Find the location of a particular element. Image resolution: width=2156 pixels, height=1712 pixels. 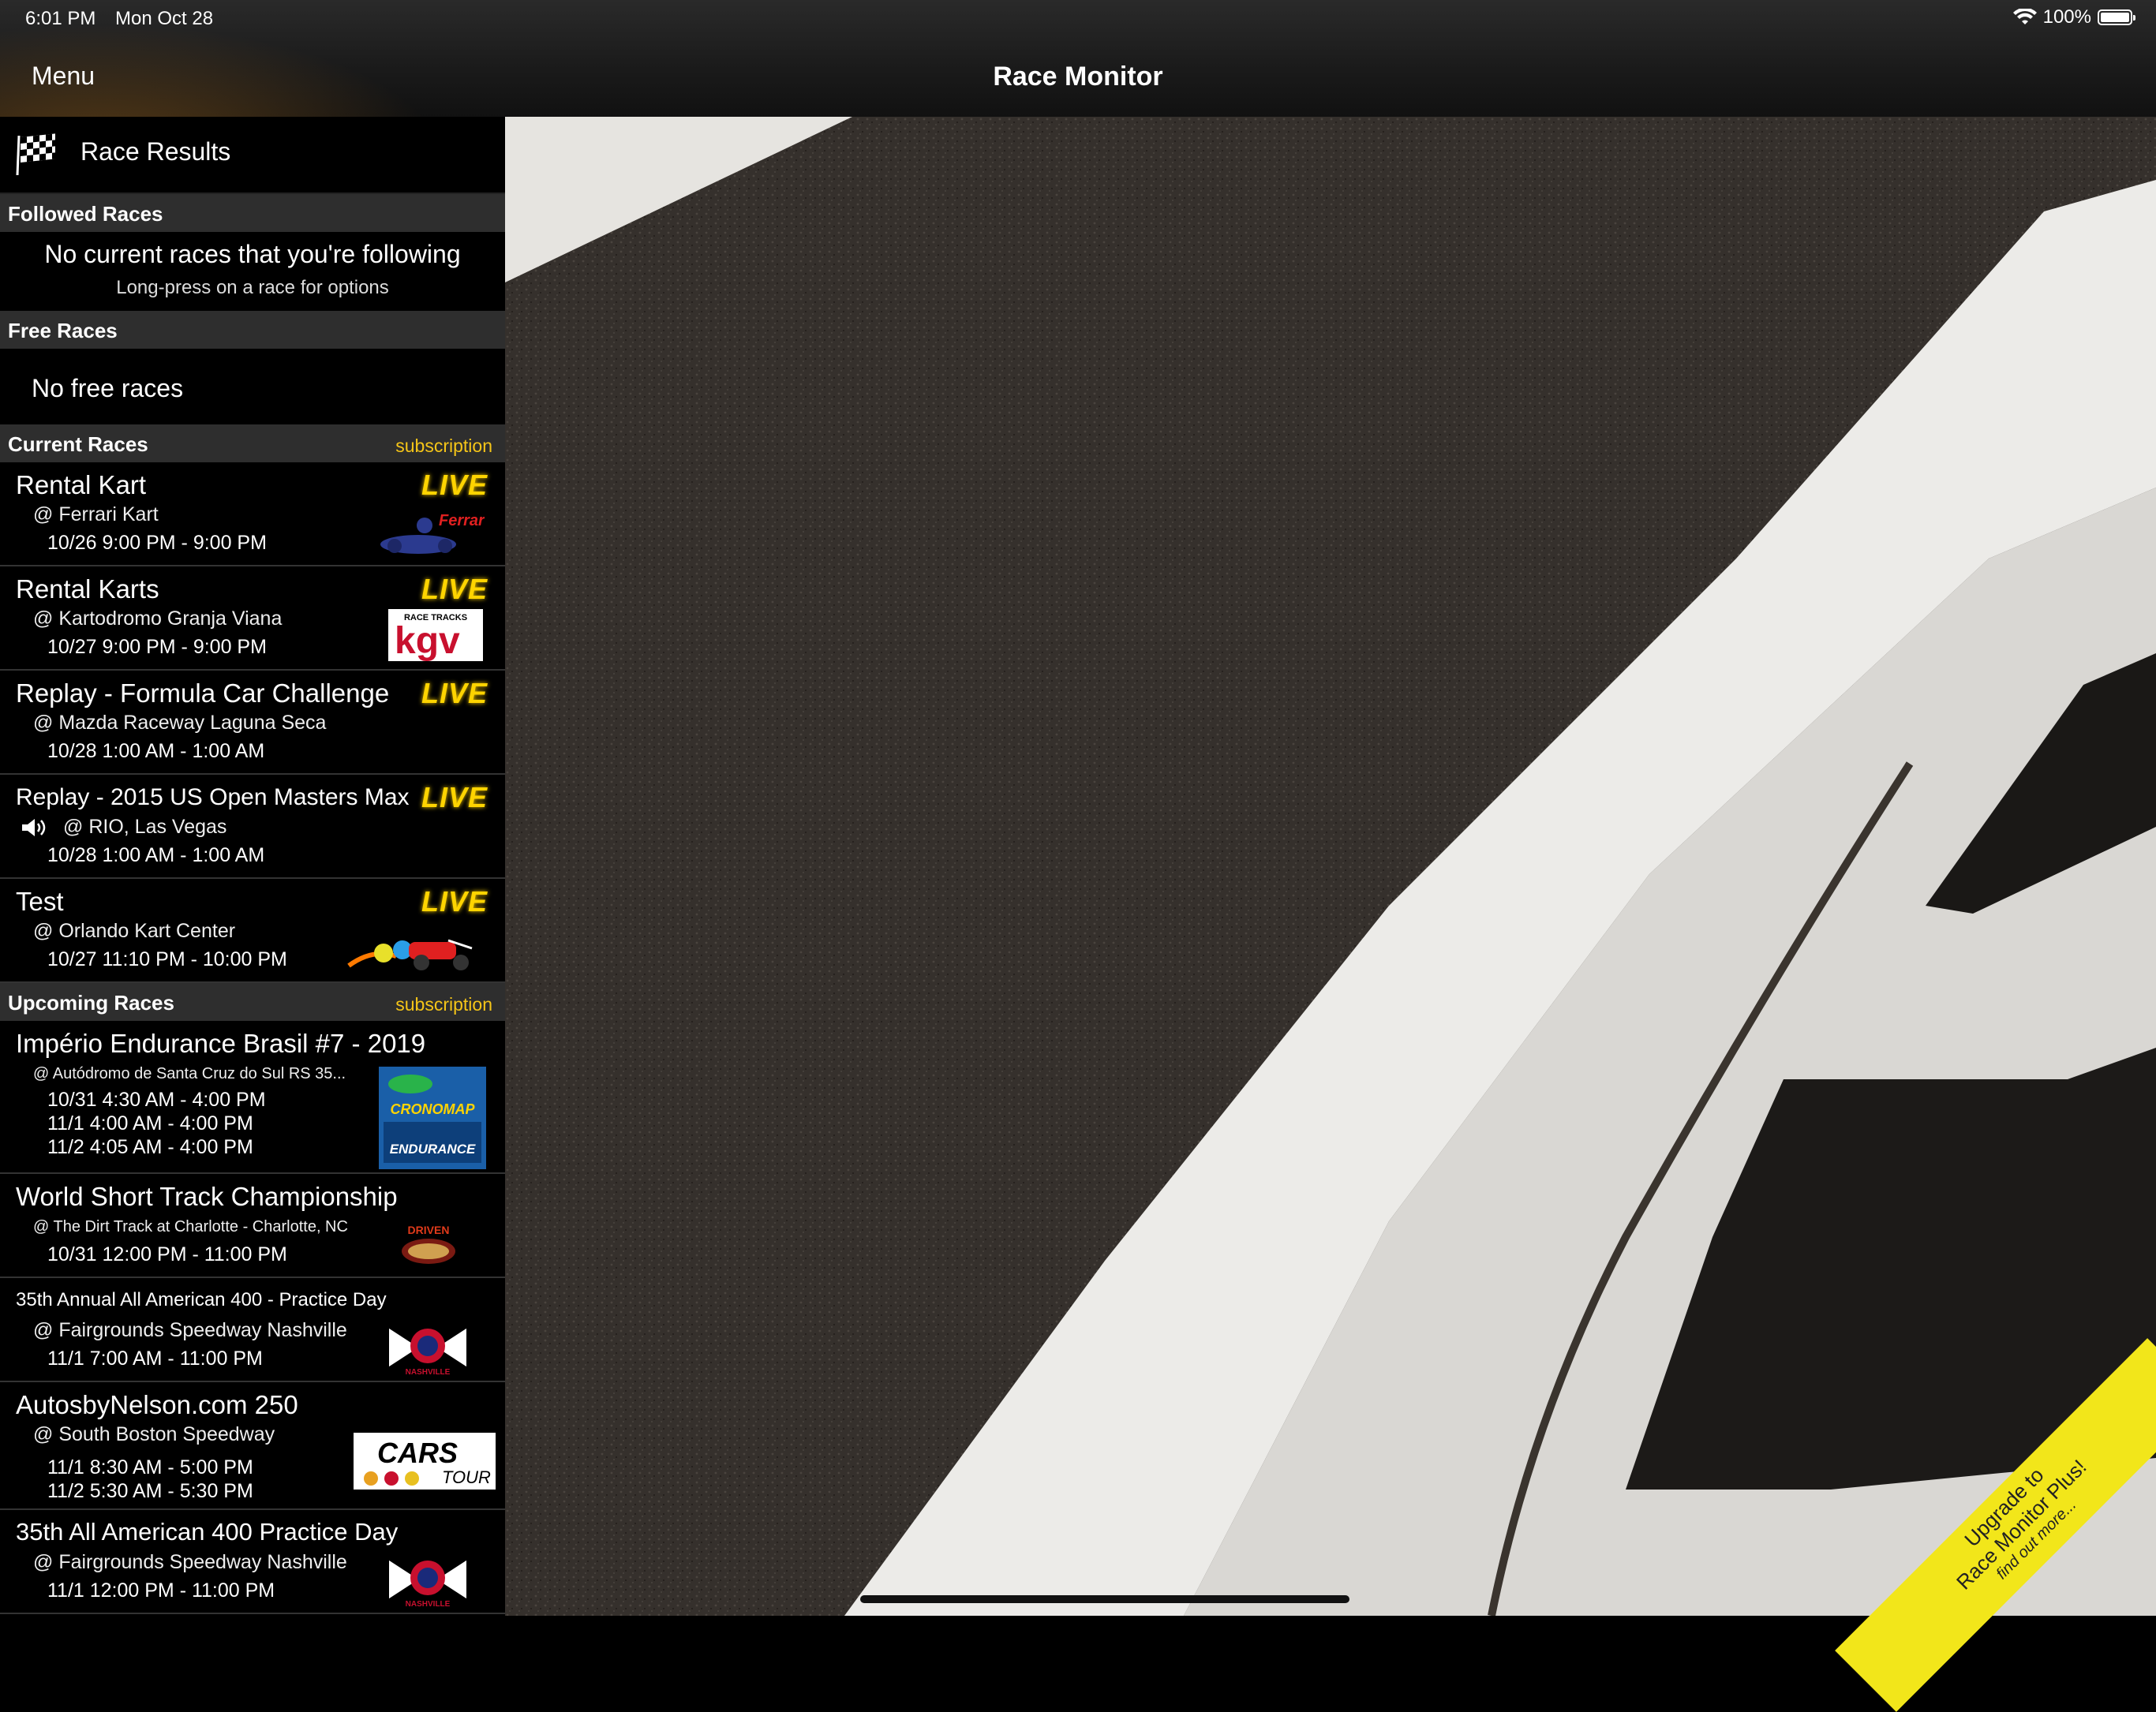

free-races-title: Free Races is located at coordinates (63, 330).